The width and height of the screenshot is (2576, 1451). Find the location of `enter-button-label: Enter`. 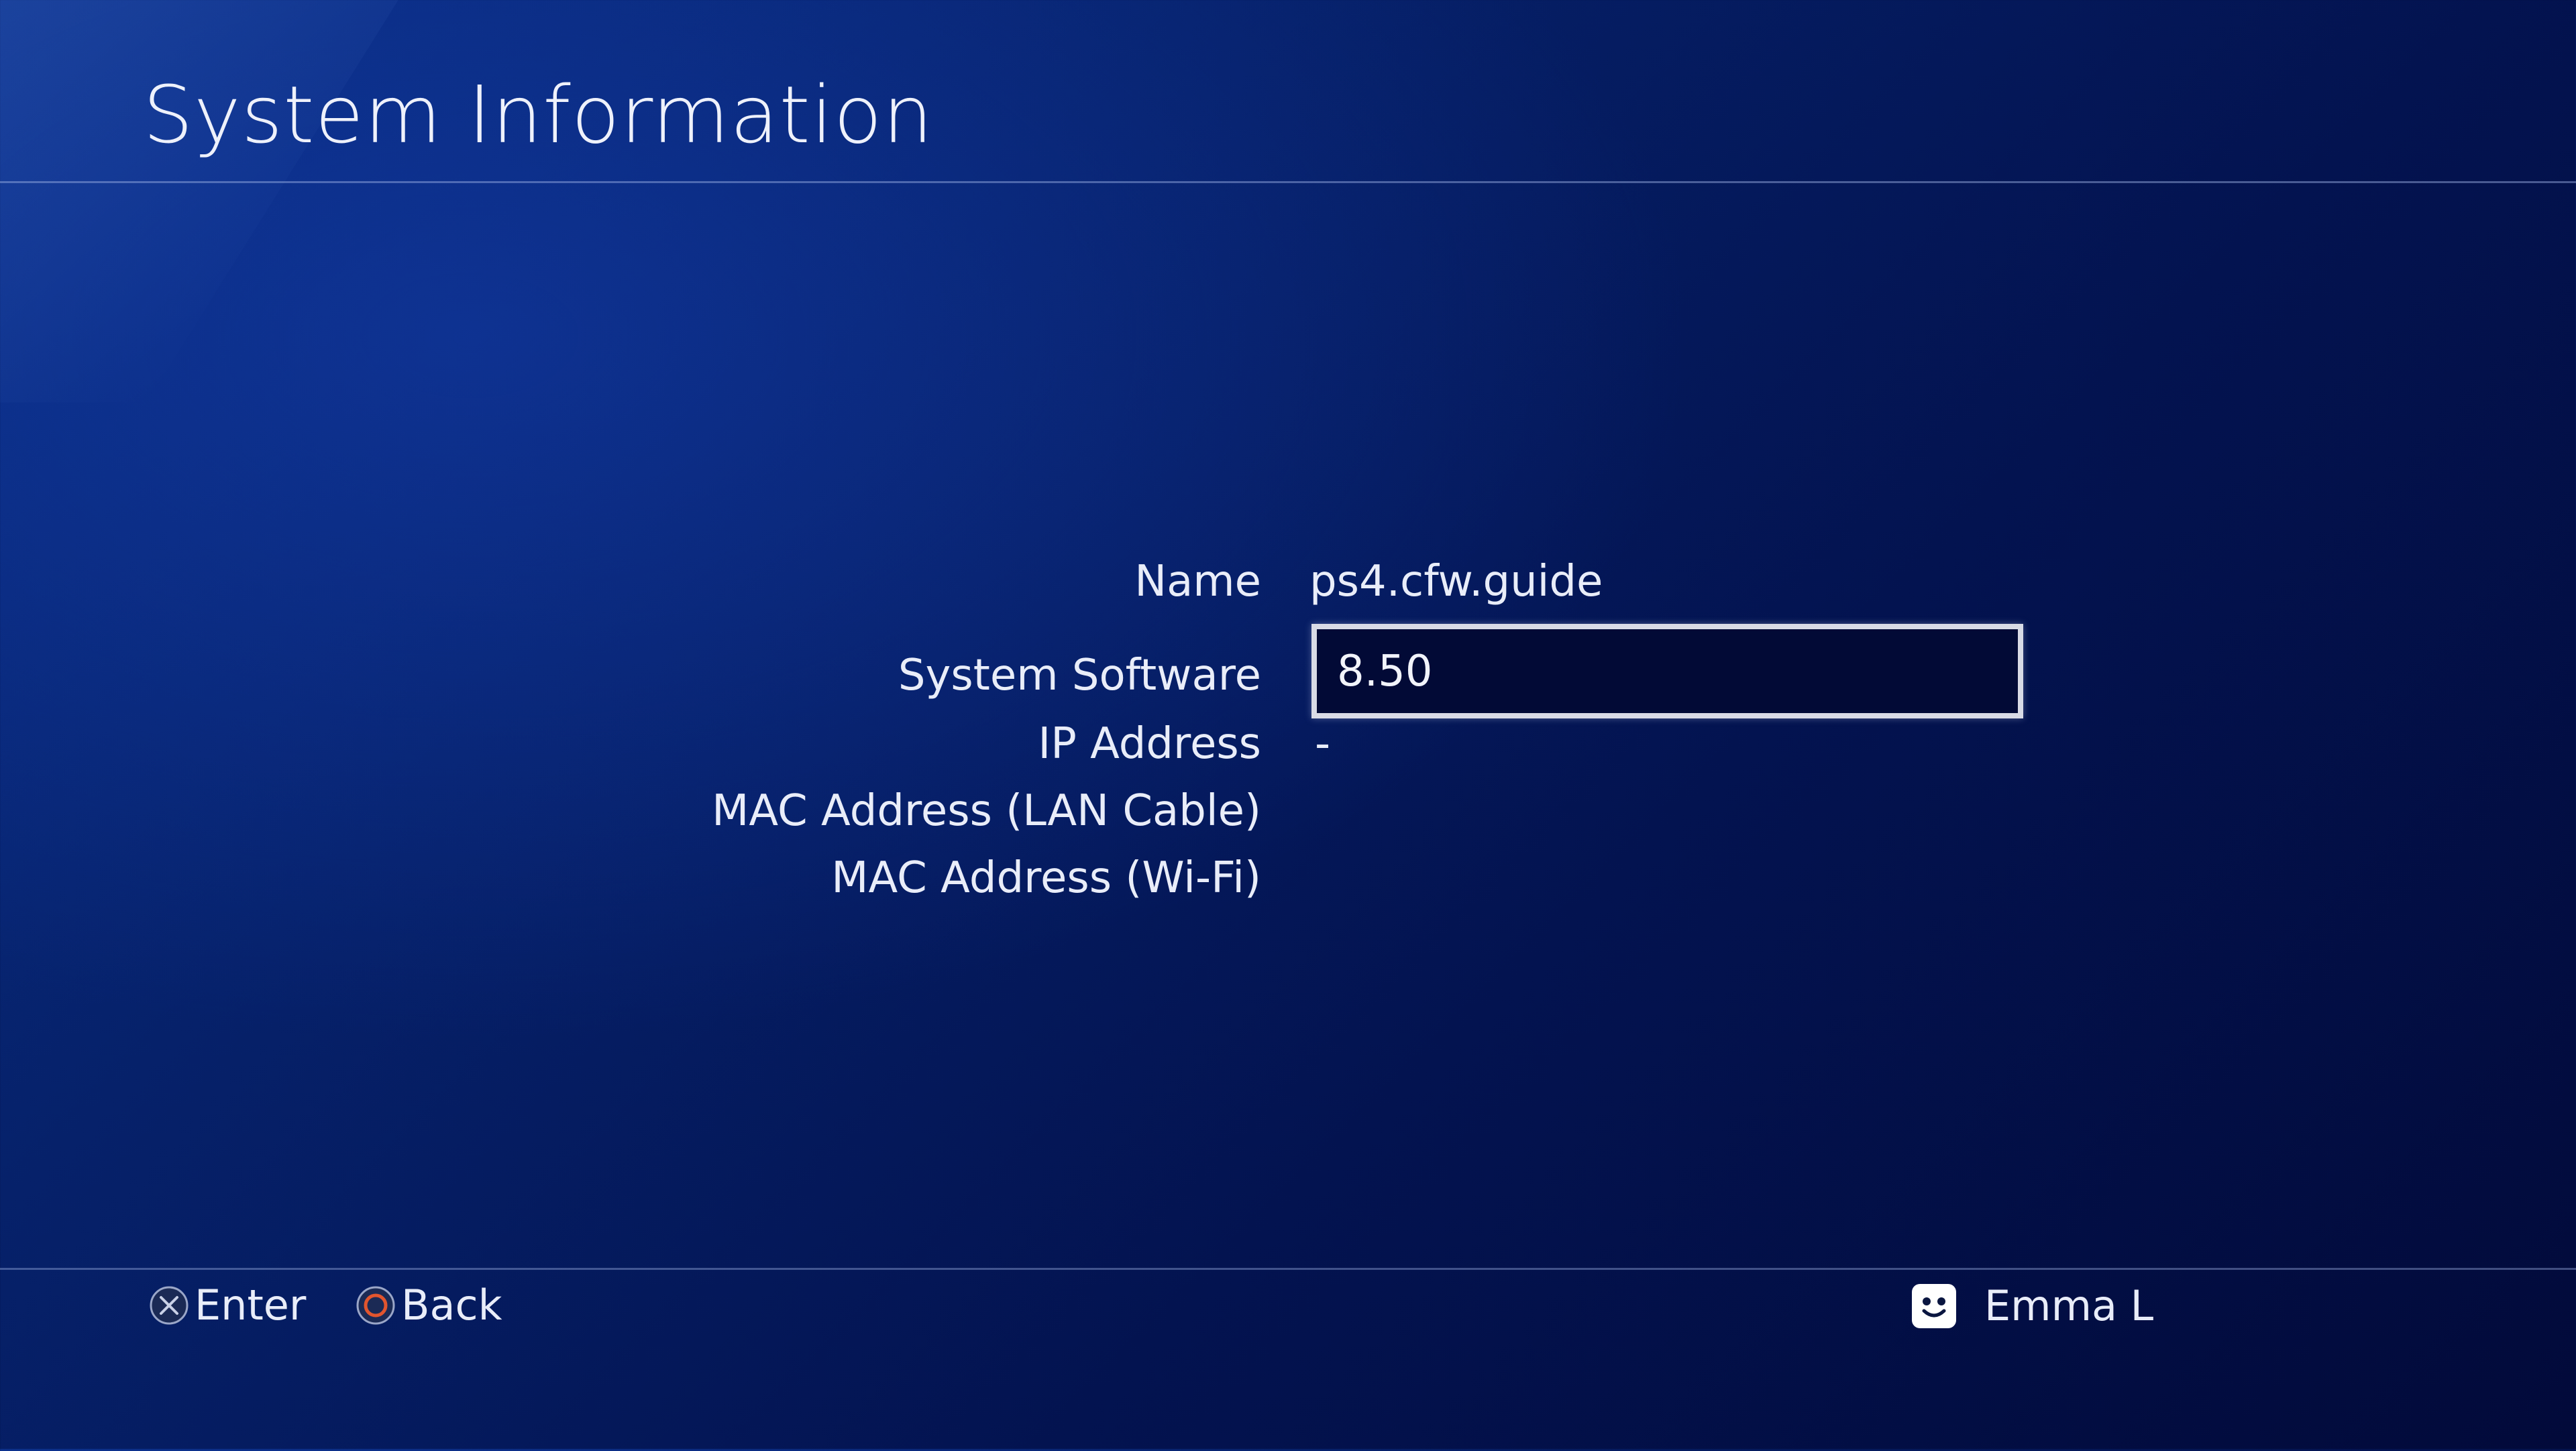

enter-button-label: Enter is located at coordinates (251, 1305).